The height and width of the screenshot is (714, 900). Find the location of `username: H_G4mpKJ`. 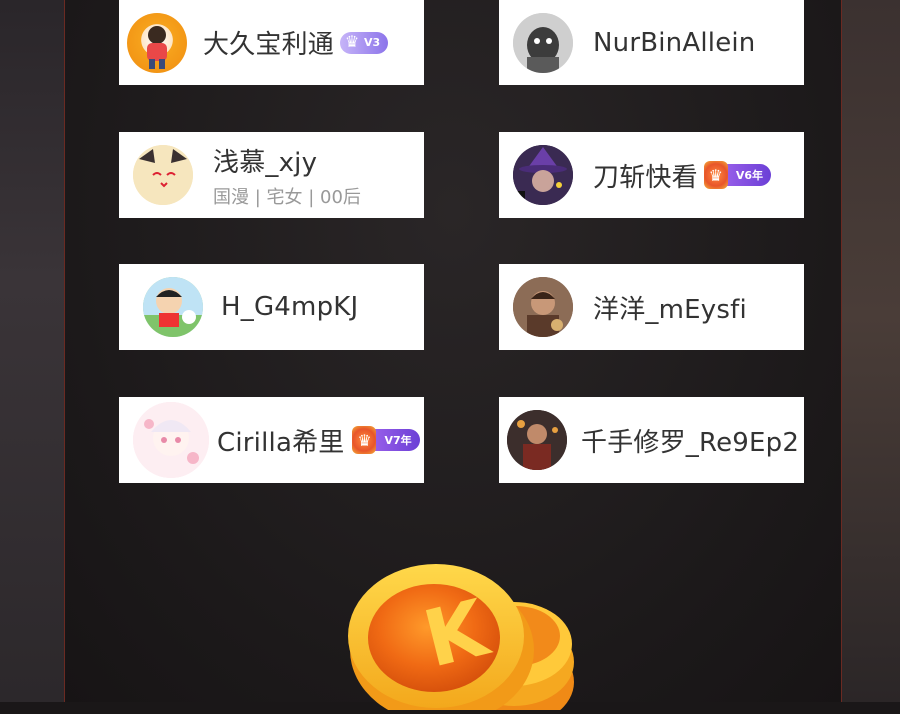

username: H_G4mpKJ is located at coordinates (290, 307).